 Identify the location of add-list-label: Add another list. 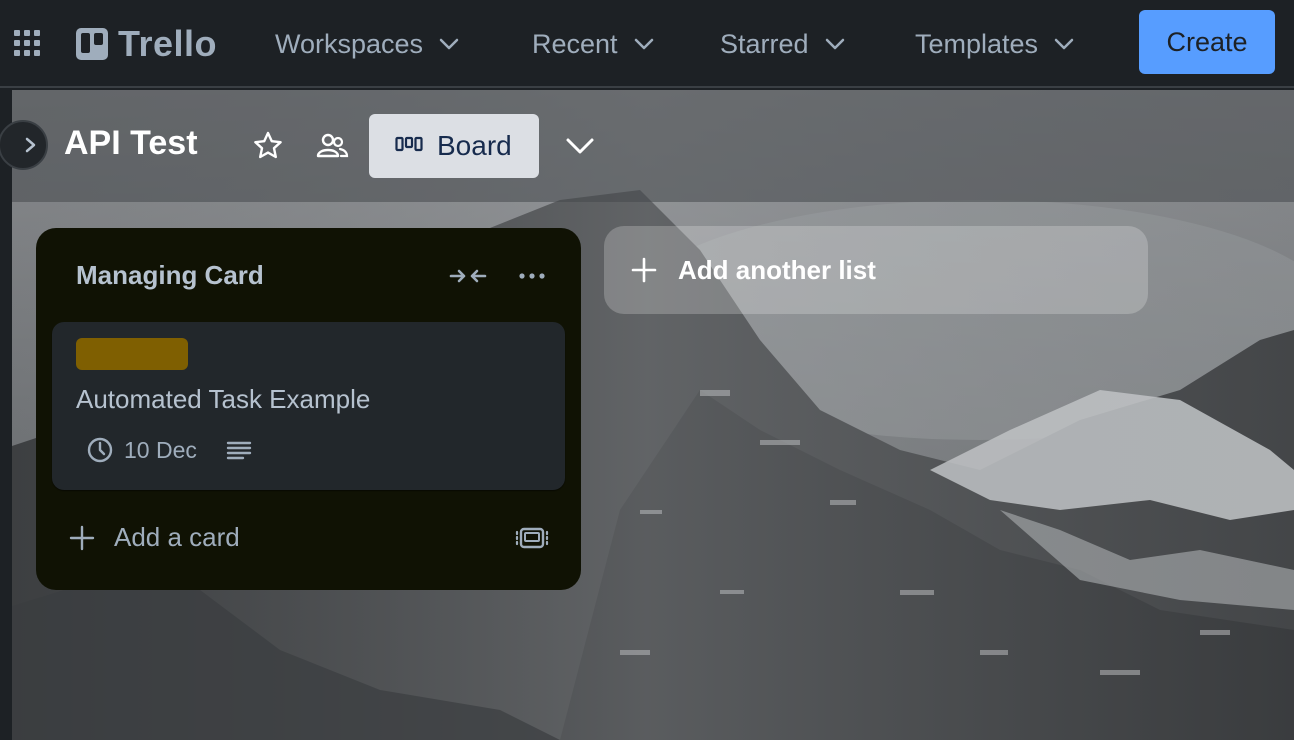
(777, 269).